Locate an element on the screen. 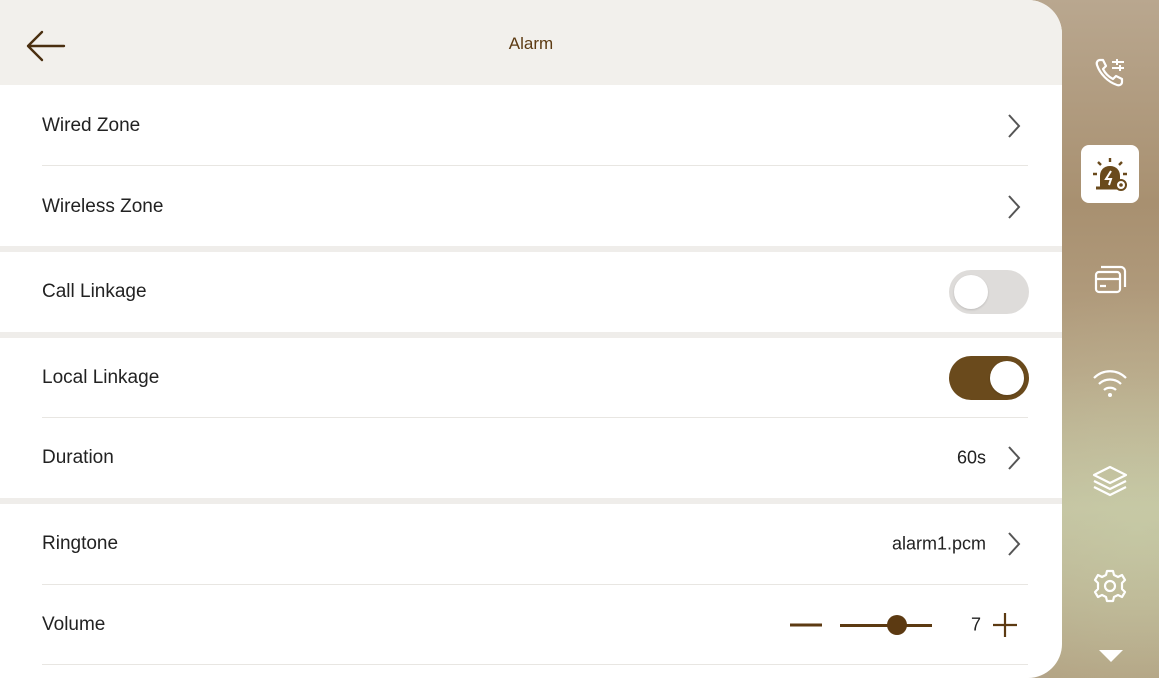 The image size is (1159, 678). header-bar: Alarm is located at coordinates (531, 42).